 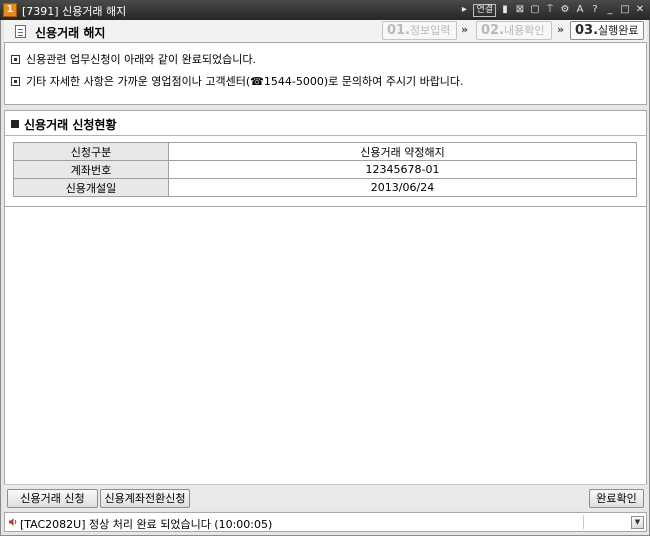 I want to click on link-button: 연결, so click(x=484, y=10).